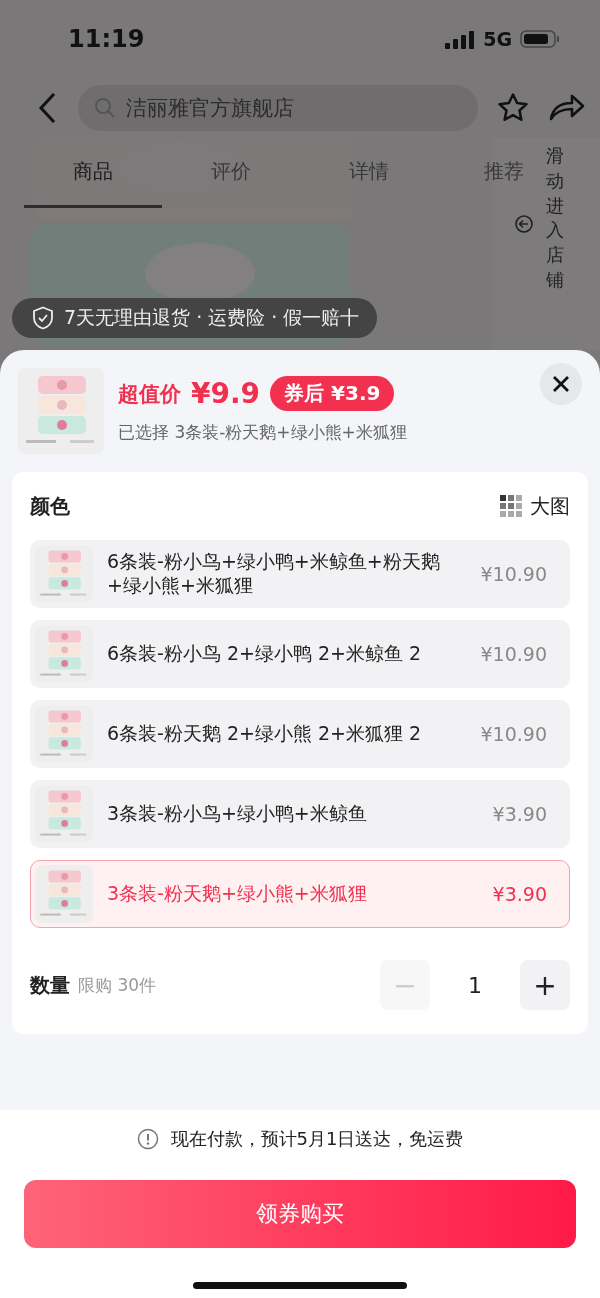 The height and width of the screenshot is (1298, 600). What do you see at coordinates (147, 1139) in the screenshot?
I see `info-icon` at bounding box center [147, 1139].